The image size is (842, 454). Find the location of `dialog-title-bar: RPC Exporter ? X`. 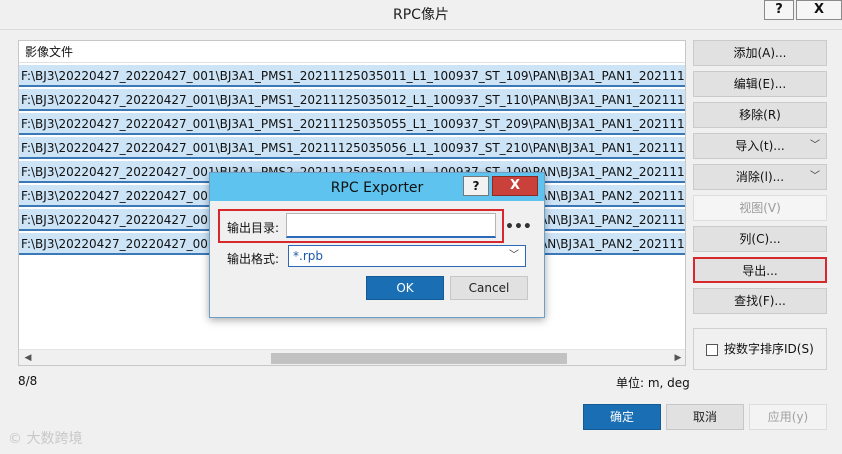

dialog-title-bar: RPC Exporter ? X is located at coordinates (377, 187).